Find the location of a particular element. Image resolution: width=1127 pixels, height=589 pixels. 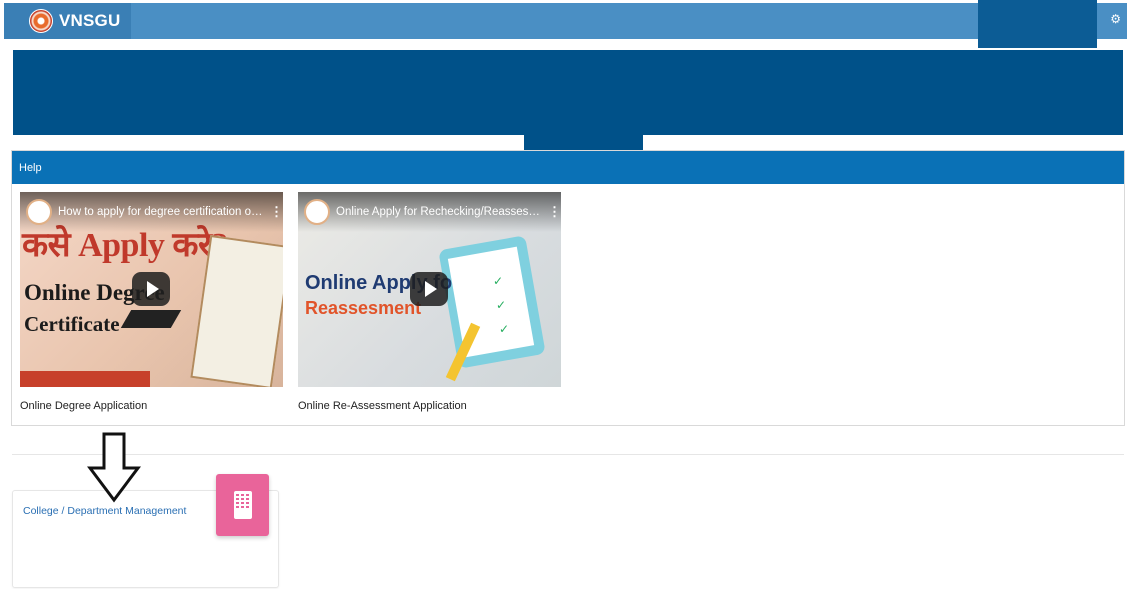

brand-link: VNSGU is located at coordinates (67, 21).